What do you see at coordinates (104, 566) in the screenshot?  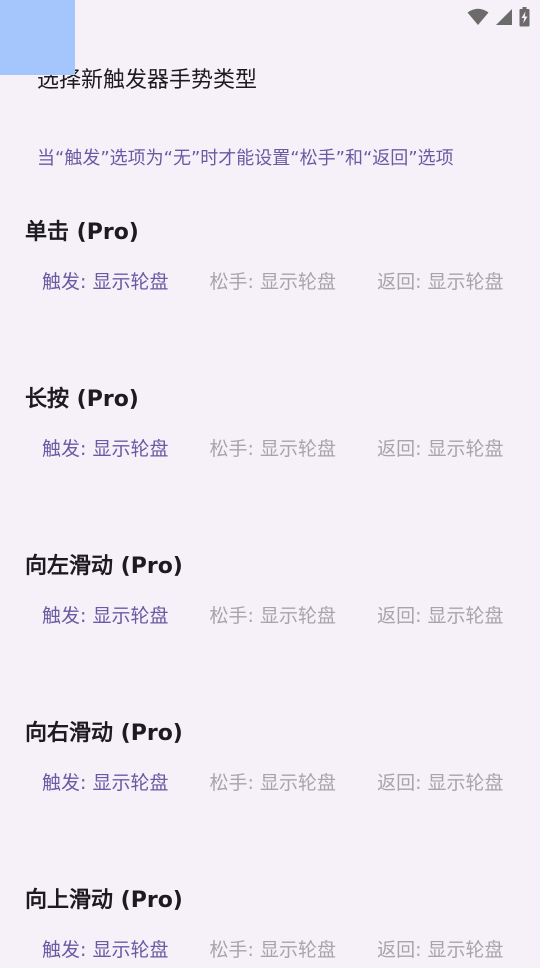 I see `section-title: 向左滑动 (Pro)` at bounding box center [104, 566].